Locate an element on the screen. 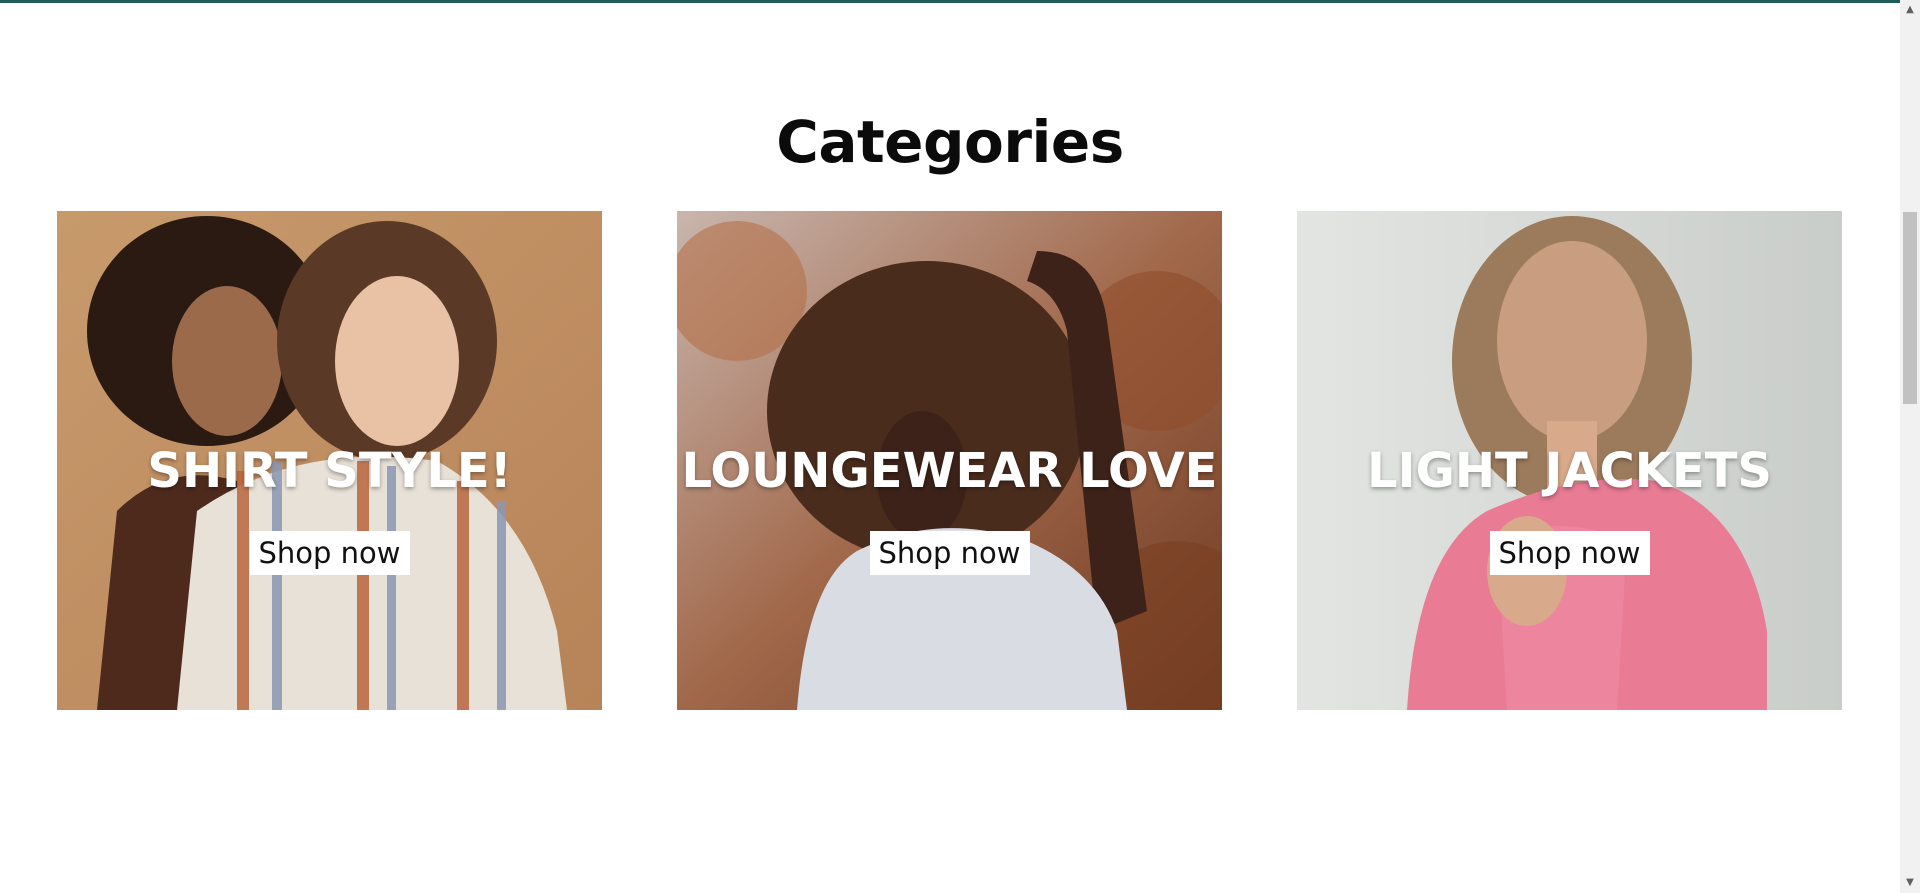 This screenshot has height=893, width=1920. scrollbar-thumb is located at coordinates (1910, 308).